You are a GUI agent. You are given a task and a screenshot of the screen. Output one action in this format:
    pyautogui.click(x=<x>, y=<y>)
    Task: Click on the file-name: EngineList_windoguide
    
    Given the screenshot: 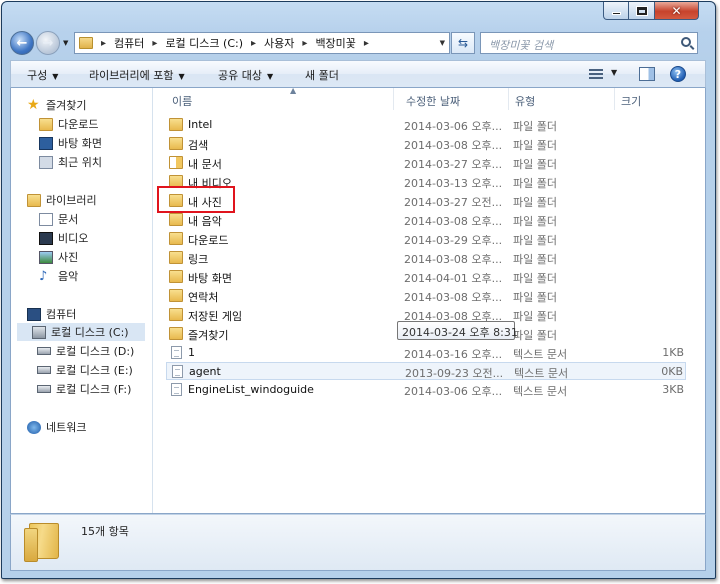 What is the action you would take?
    pyautogui.click(x=251, y=389)
    